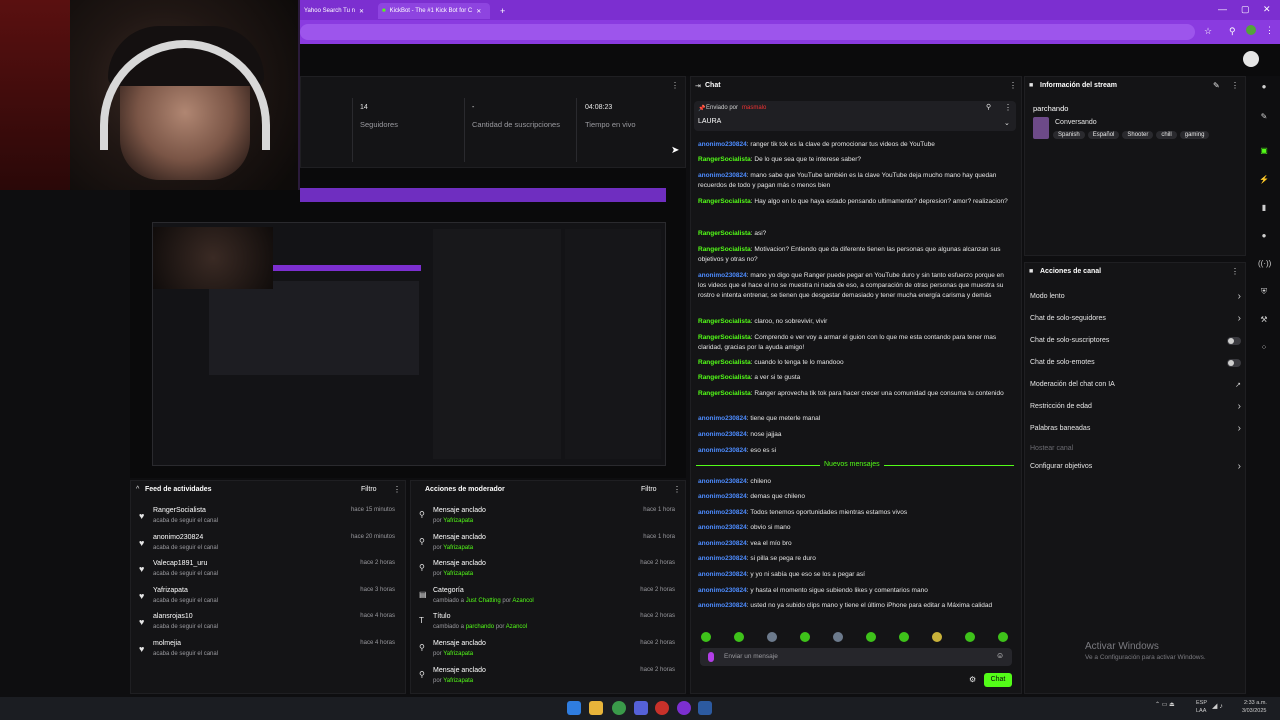  I want to click on wrench-icon: ⚒, so click(1264, 321).